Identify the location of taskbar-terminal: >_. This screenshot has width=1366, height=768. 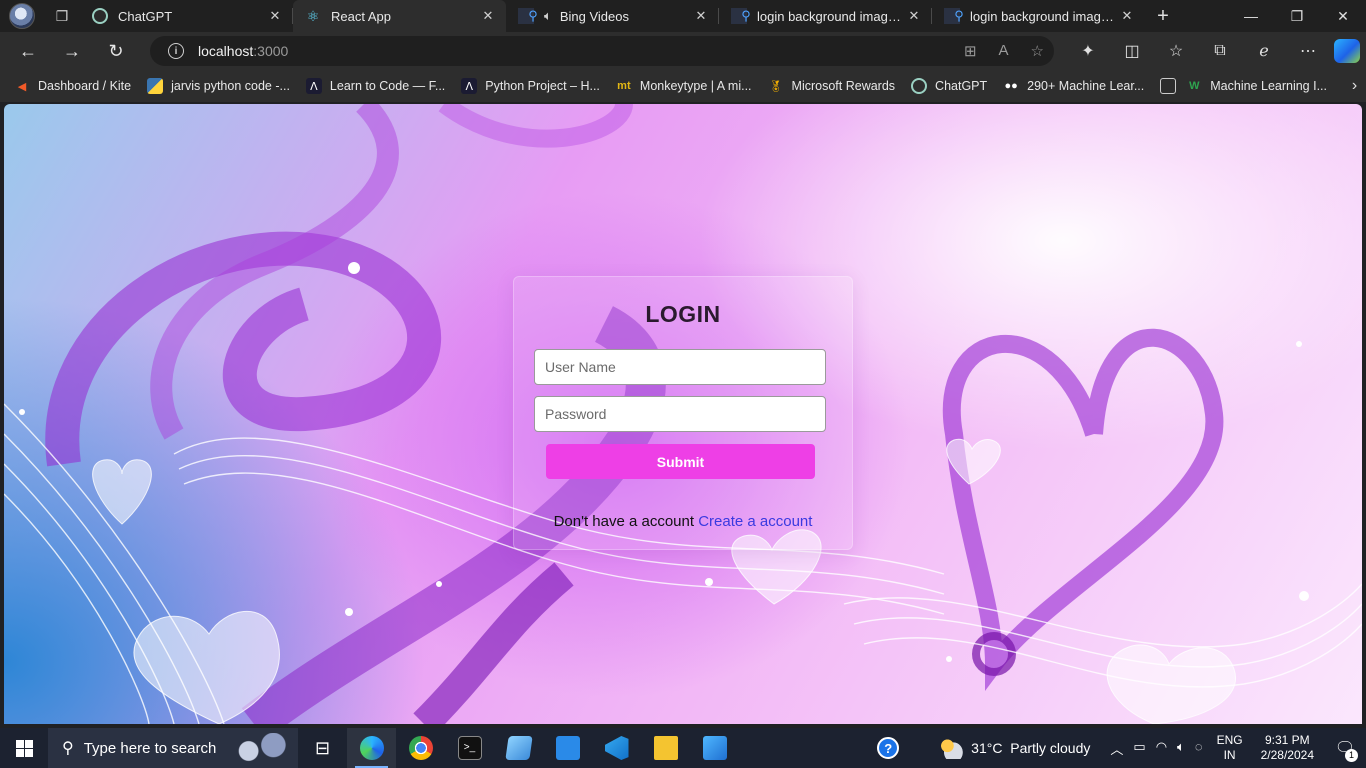
(469, 748).